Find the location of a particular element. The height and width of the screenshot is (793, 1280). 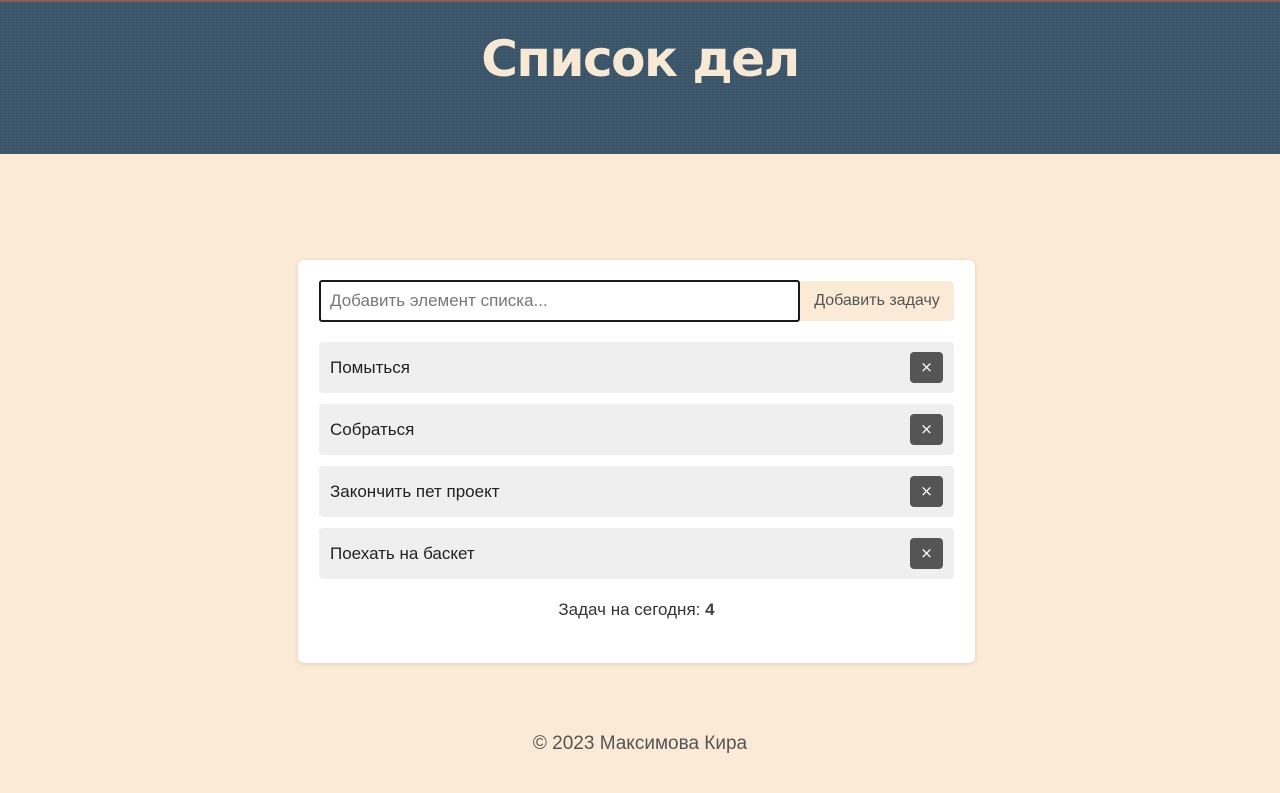

add-task-form: Добавить задачу is located at coordinates (636, 301).